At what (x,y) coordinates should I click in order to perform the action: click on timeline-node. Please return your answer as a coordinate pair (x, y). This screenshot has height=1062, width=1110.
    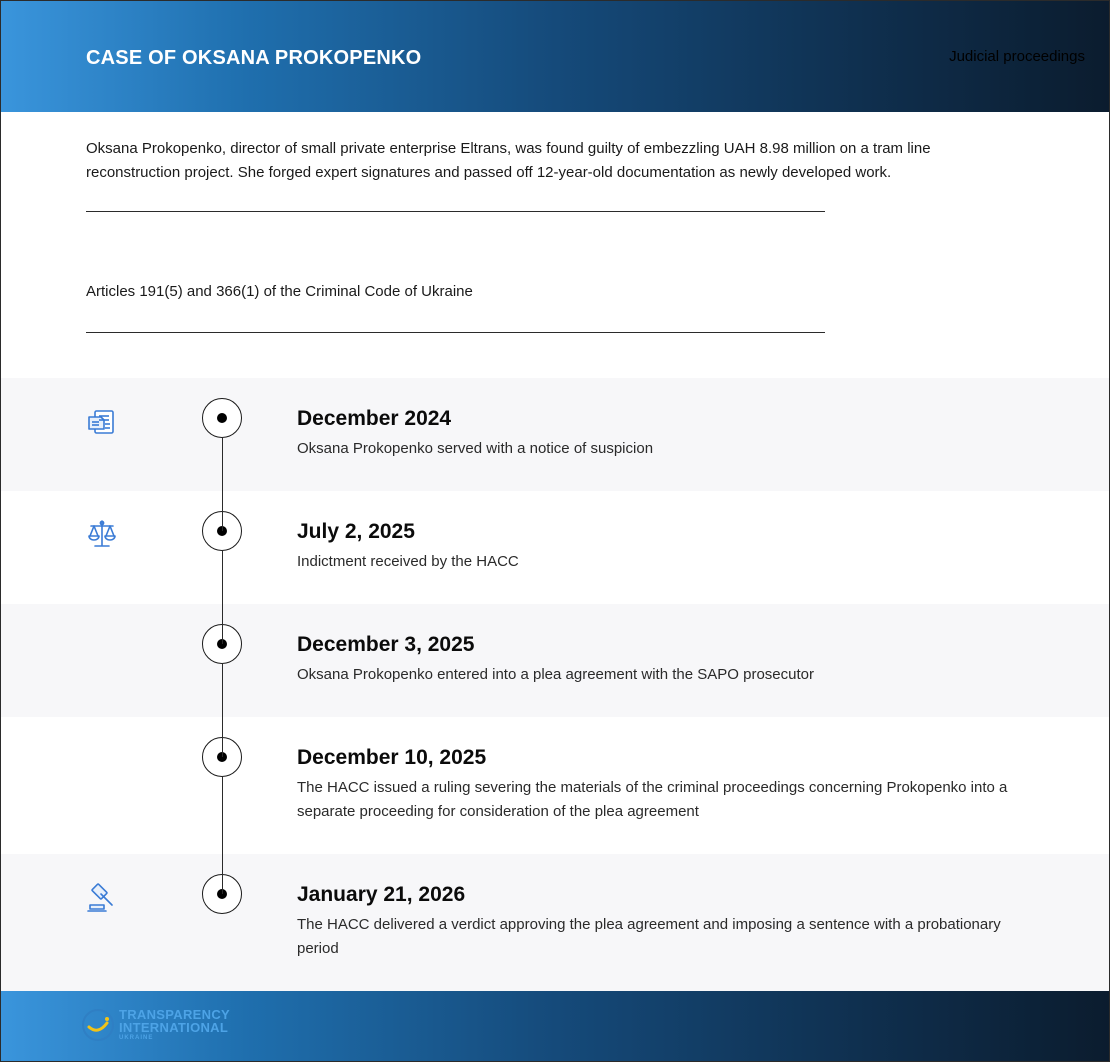
    Looking at the image, I should click on (222, 418).